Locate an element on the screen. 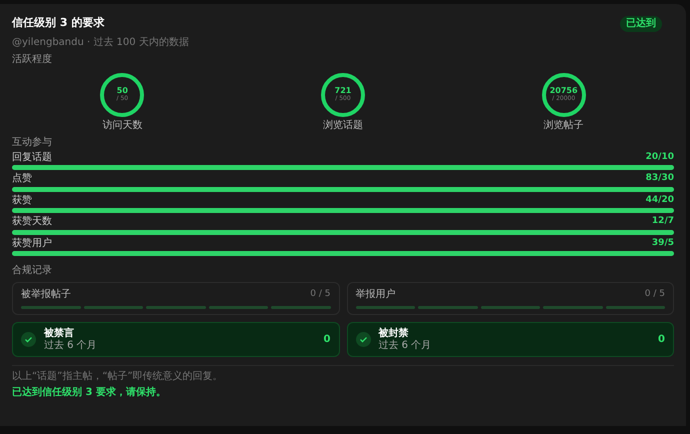 The width and height of the screenshot is (690, 434). ring-value: 20756 is located at coordinates (564, 91).